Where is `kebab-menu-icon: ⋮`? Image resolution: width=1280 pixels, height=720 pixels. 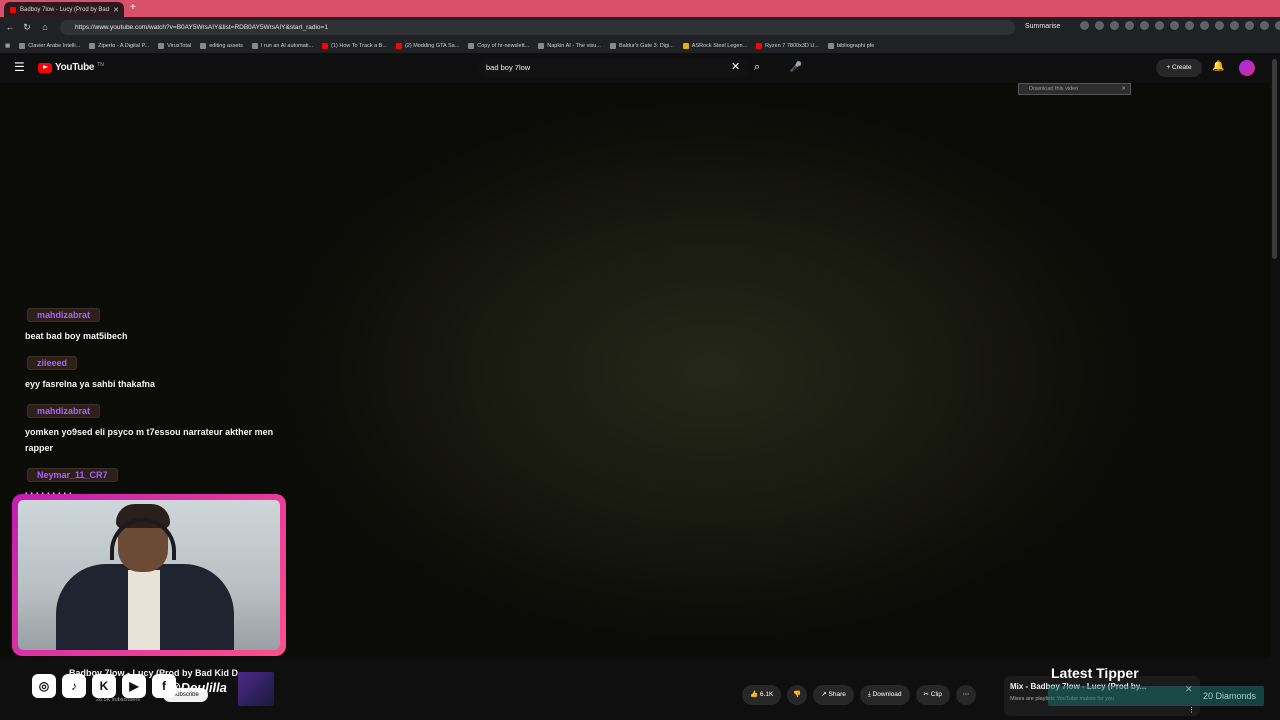 kebab-menu-icon: ⋮ is located at coordinates (1191, 710).